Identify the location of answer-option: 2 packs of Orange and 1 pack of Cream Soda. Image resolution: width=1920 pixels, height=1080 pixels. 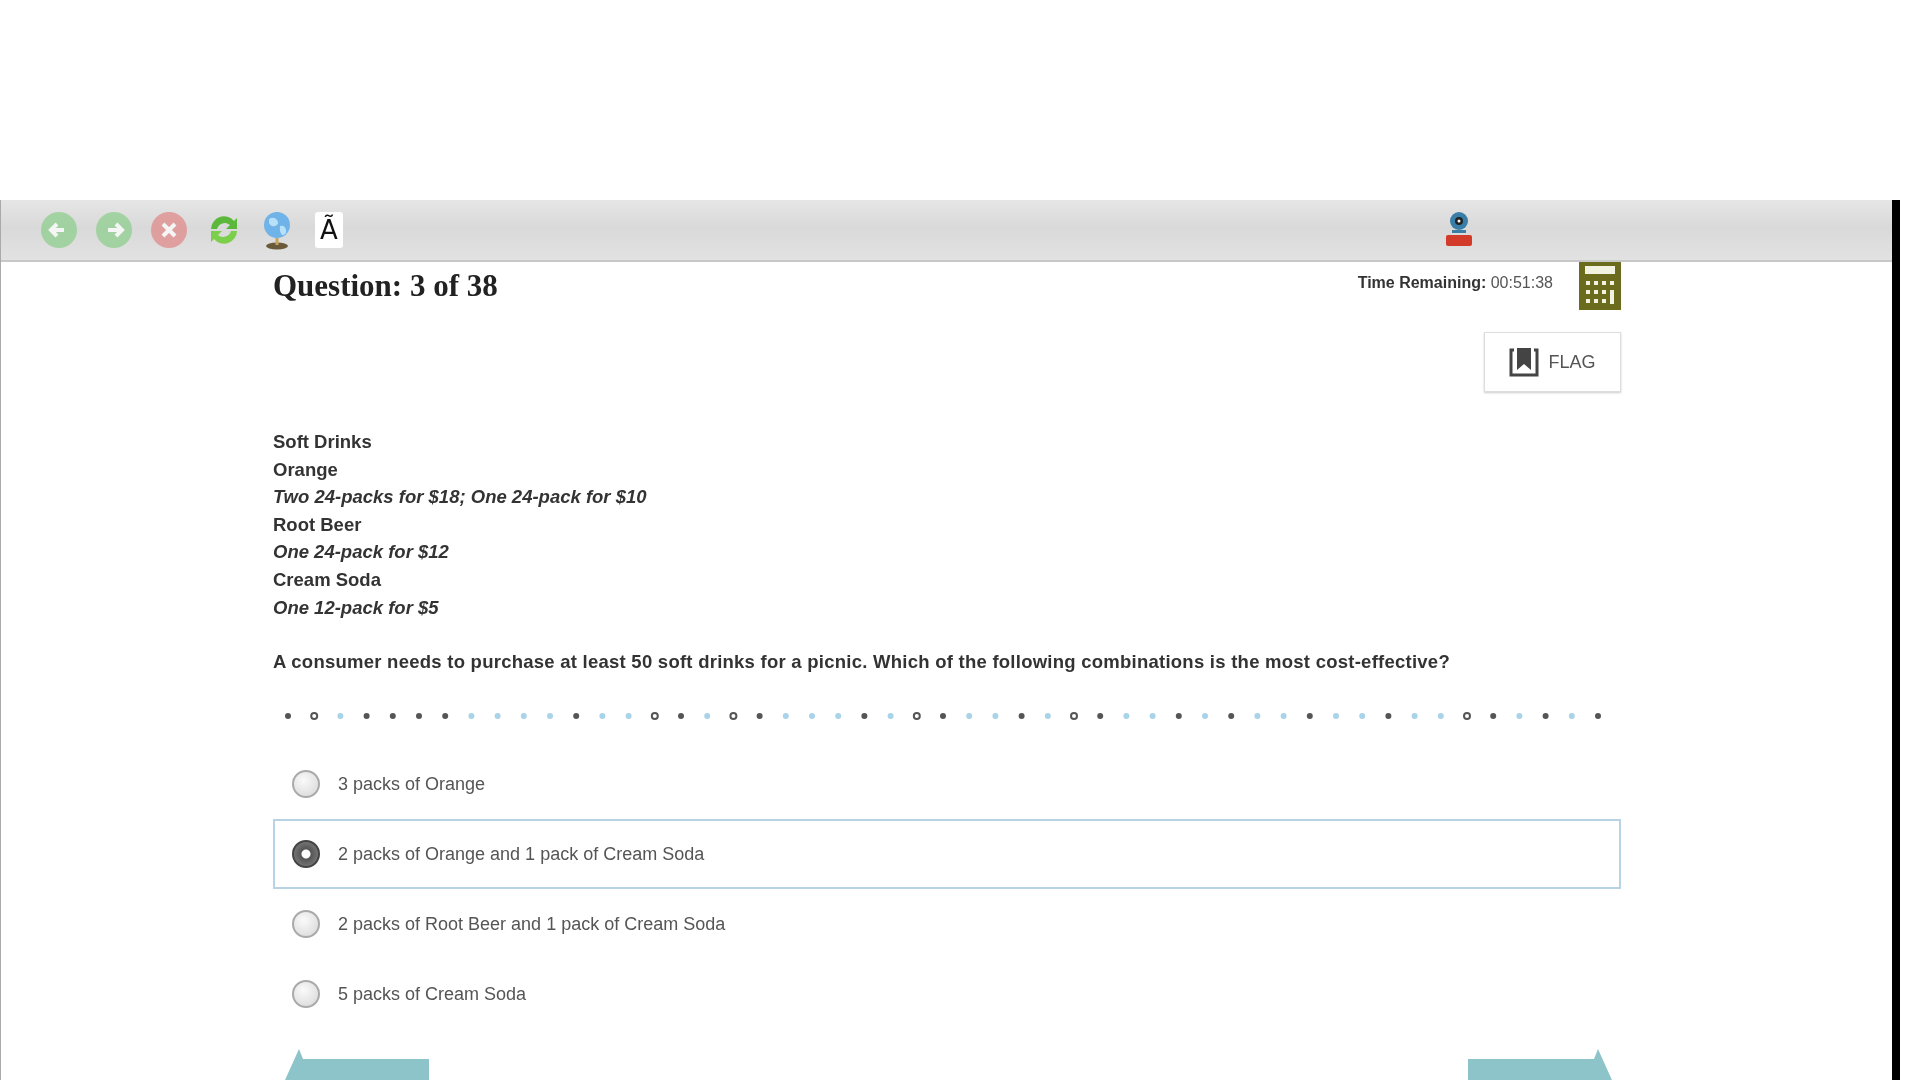
(947, 854).